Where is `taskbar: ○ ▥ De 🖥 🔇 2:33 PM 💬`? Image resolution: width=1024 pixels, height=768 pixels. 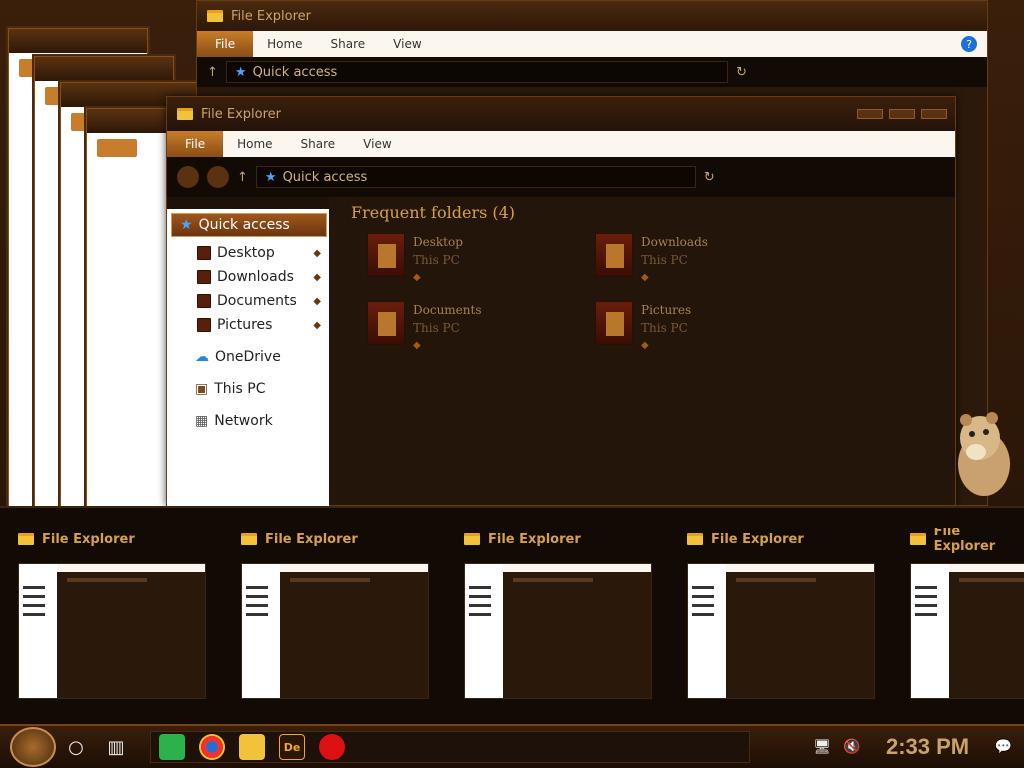
taskbar: ○ ▥ De 🖥 🔇 2:33 PM 💬 is located at coordinates (512, 746).